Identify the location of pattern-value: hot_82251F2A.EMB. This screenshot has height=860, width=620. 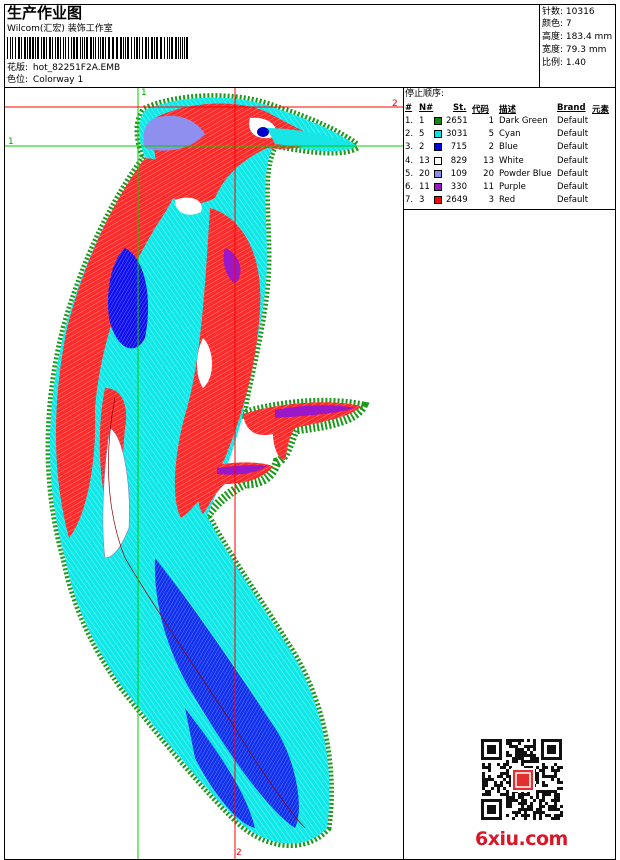
(76, 68).